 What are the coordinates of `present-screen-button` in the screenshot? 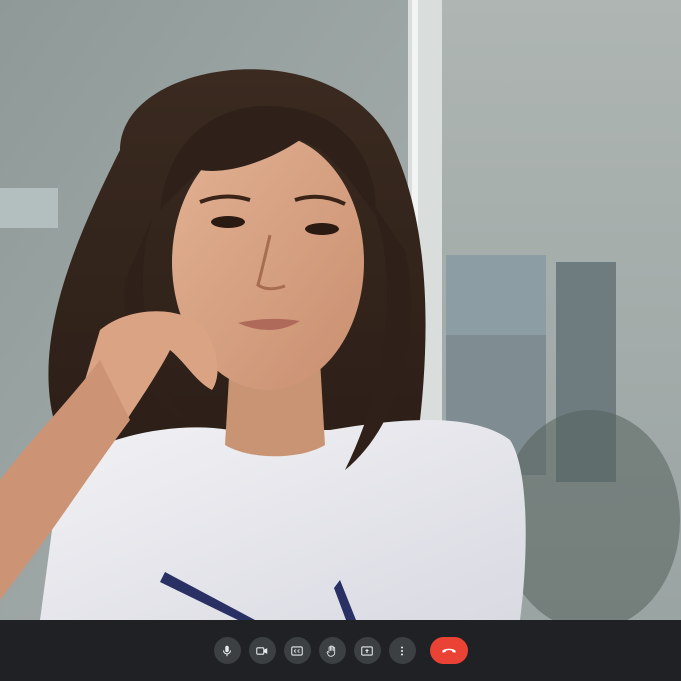 It's located at (367, 650).